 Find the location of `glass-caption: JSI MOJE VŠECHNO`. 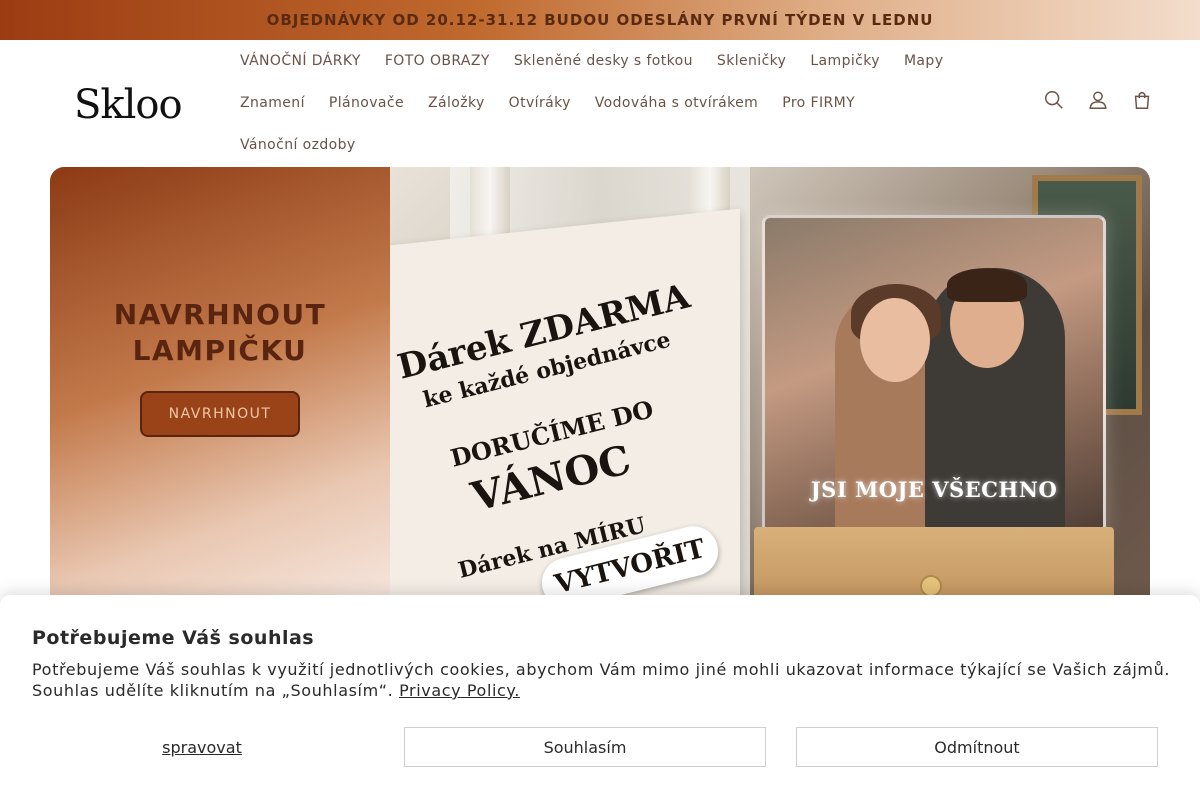

glass-caption: JSI MOJE VŠECHNO is located at coordinates (934, 489).